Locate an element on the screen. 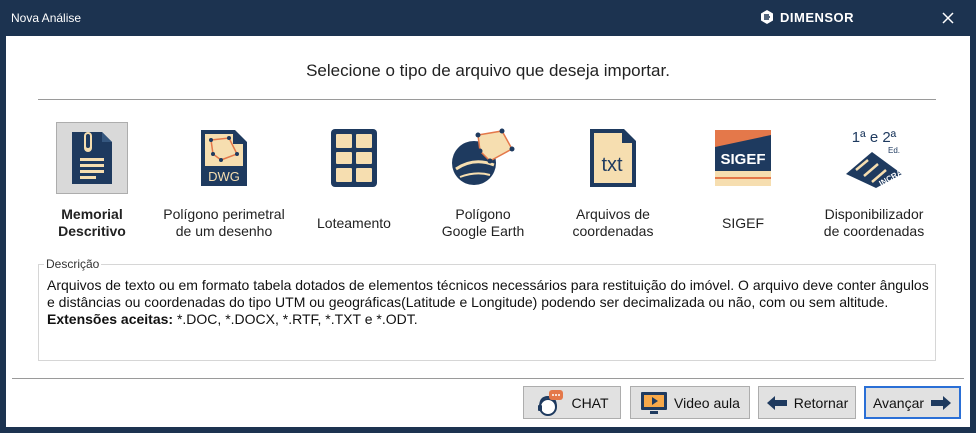 The width and height of the screenshot is (976, 433). option-icon-box: 1ª e 2ª Ed. INCRA is located at coordinates (874, 158).